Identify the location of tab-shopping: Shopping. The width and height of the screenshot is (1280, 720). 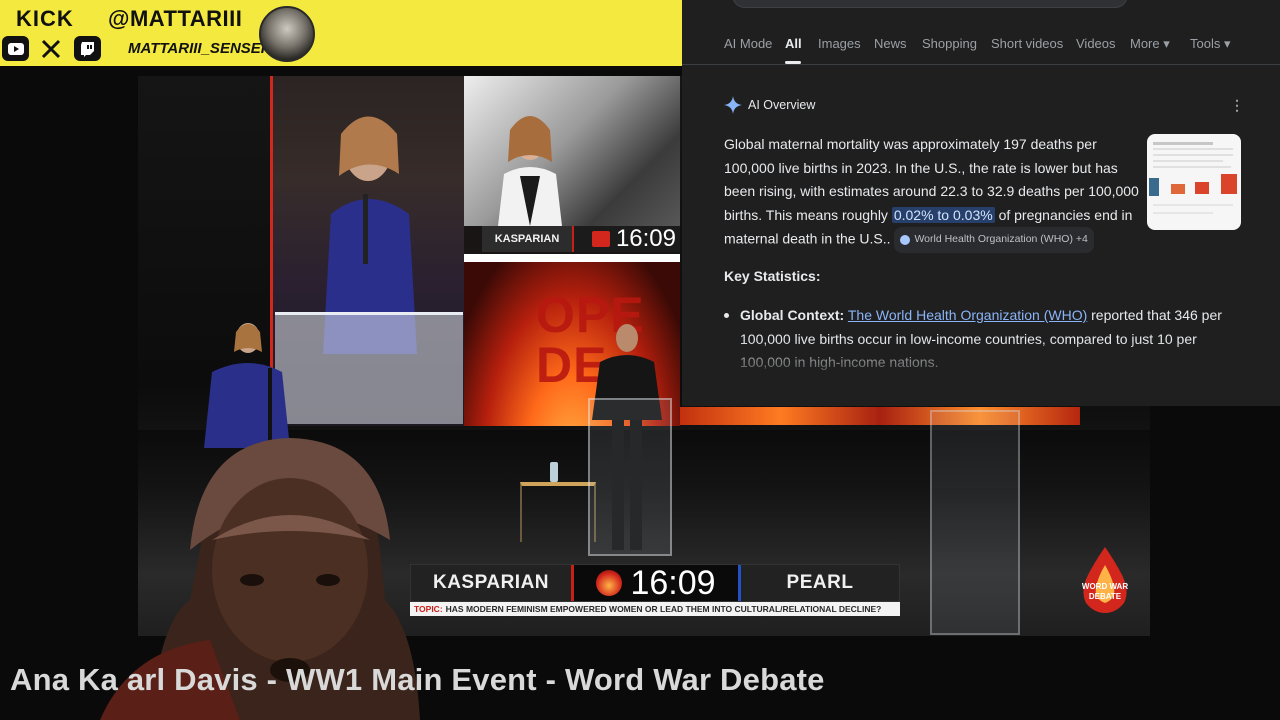
(949, 43).